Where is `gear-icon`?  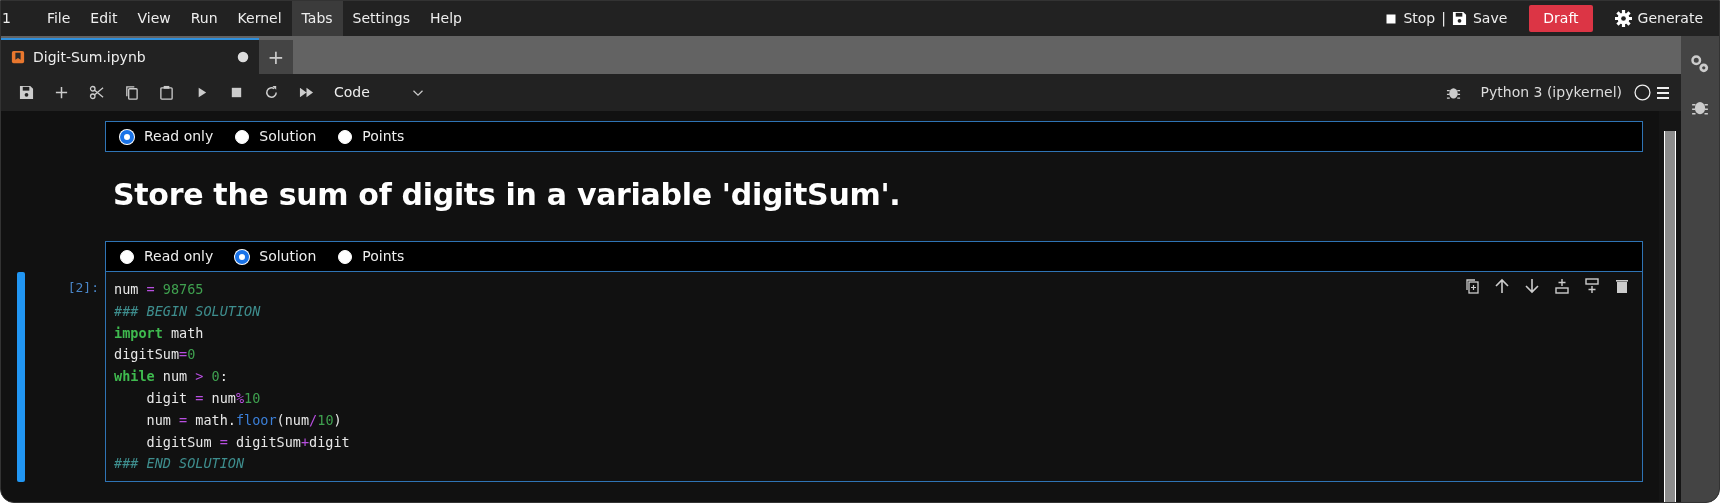
gear-icon is located at coordinates (1623, 18).